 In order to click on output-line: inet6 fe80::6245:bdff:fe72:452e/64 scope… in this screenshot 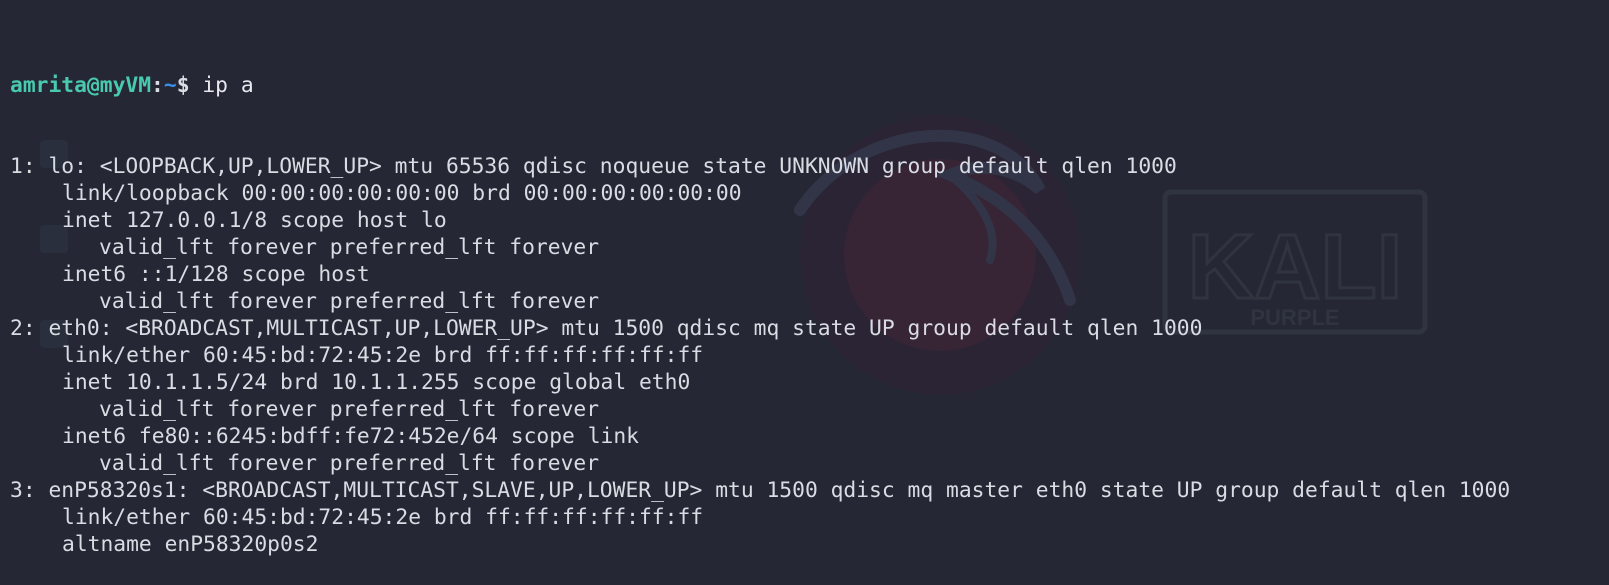, I will do `click(350, 436)`.